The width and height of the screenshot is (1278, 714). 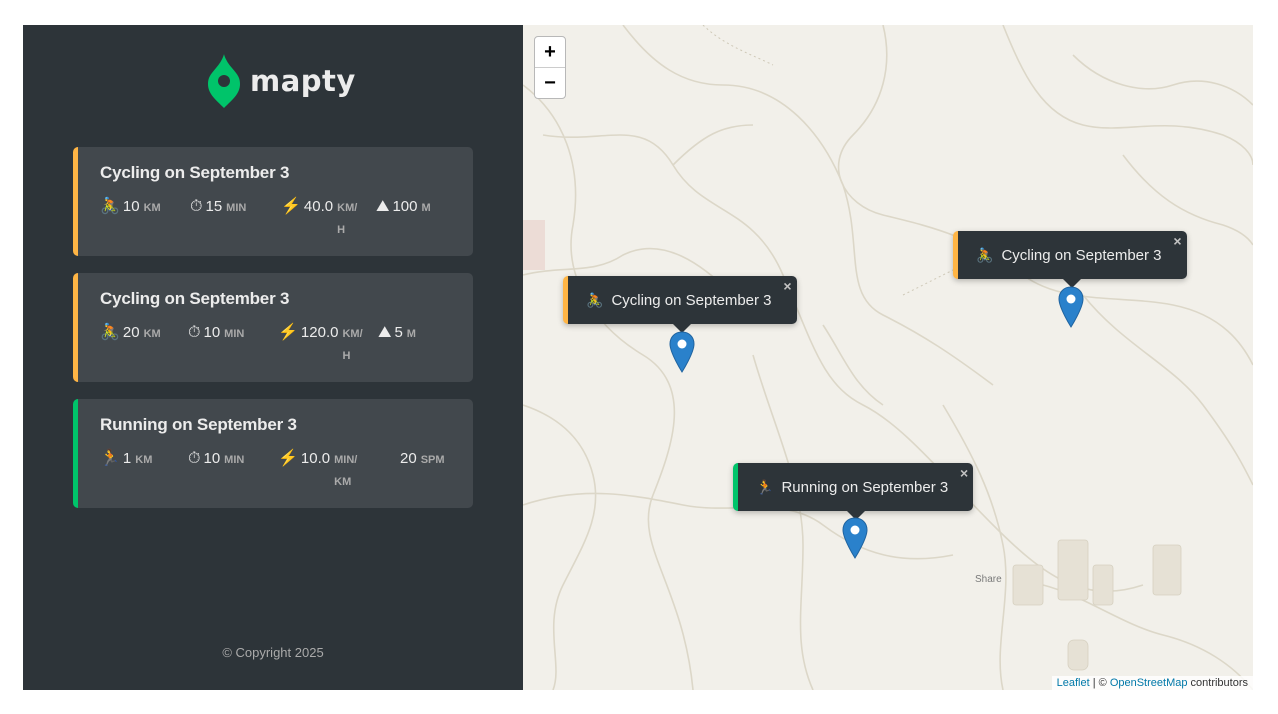 I want to click on map-place-label: Share, so click(x=988, y=579).